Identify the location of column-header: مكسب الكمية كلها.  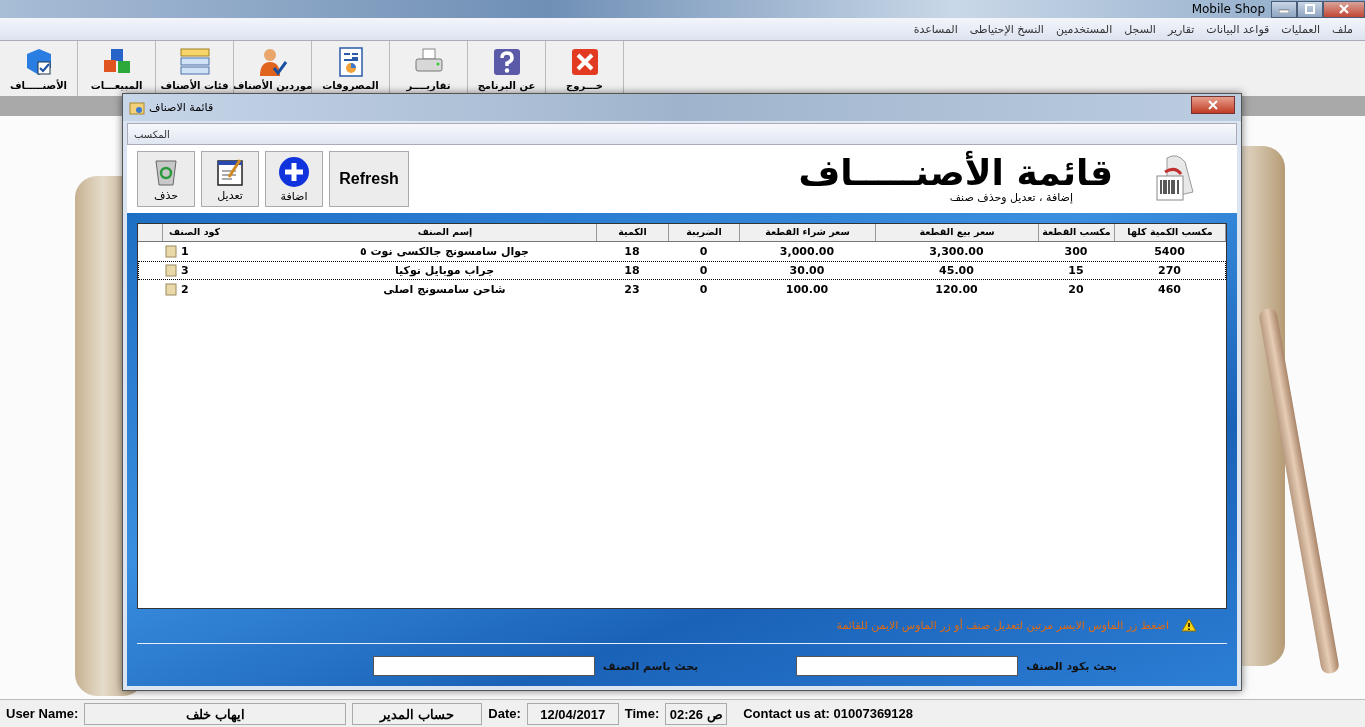
(1170, 232).